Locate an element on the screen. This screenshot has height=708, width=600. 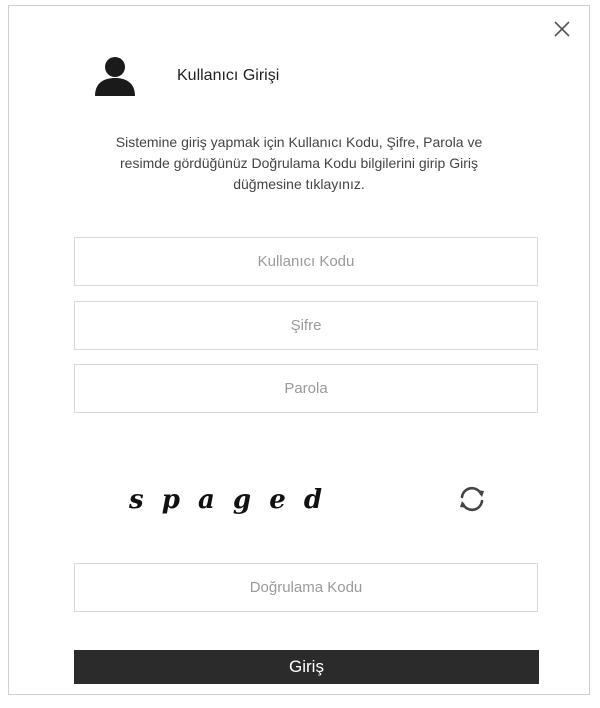
password-input is located at coordinates (306, 325).